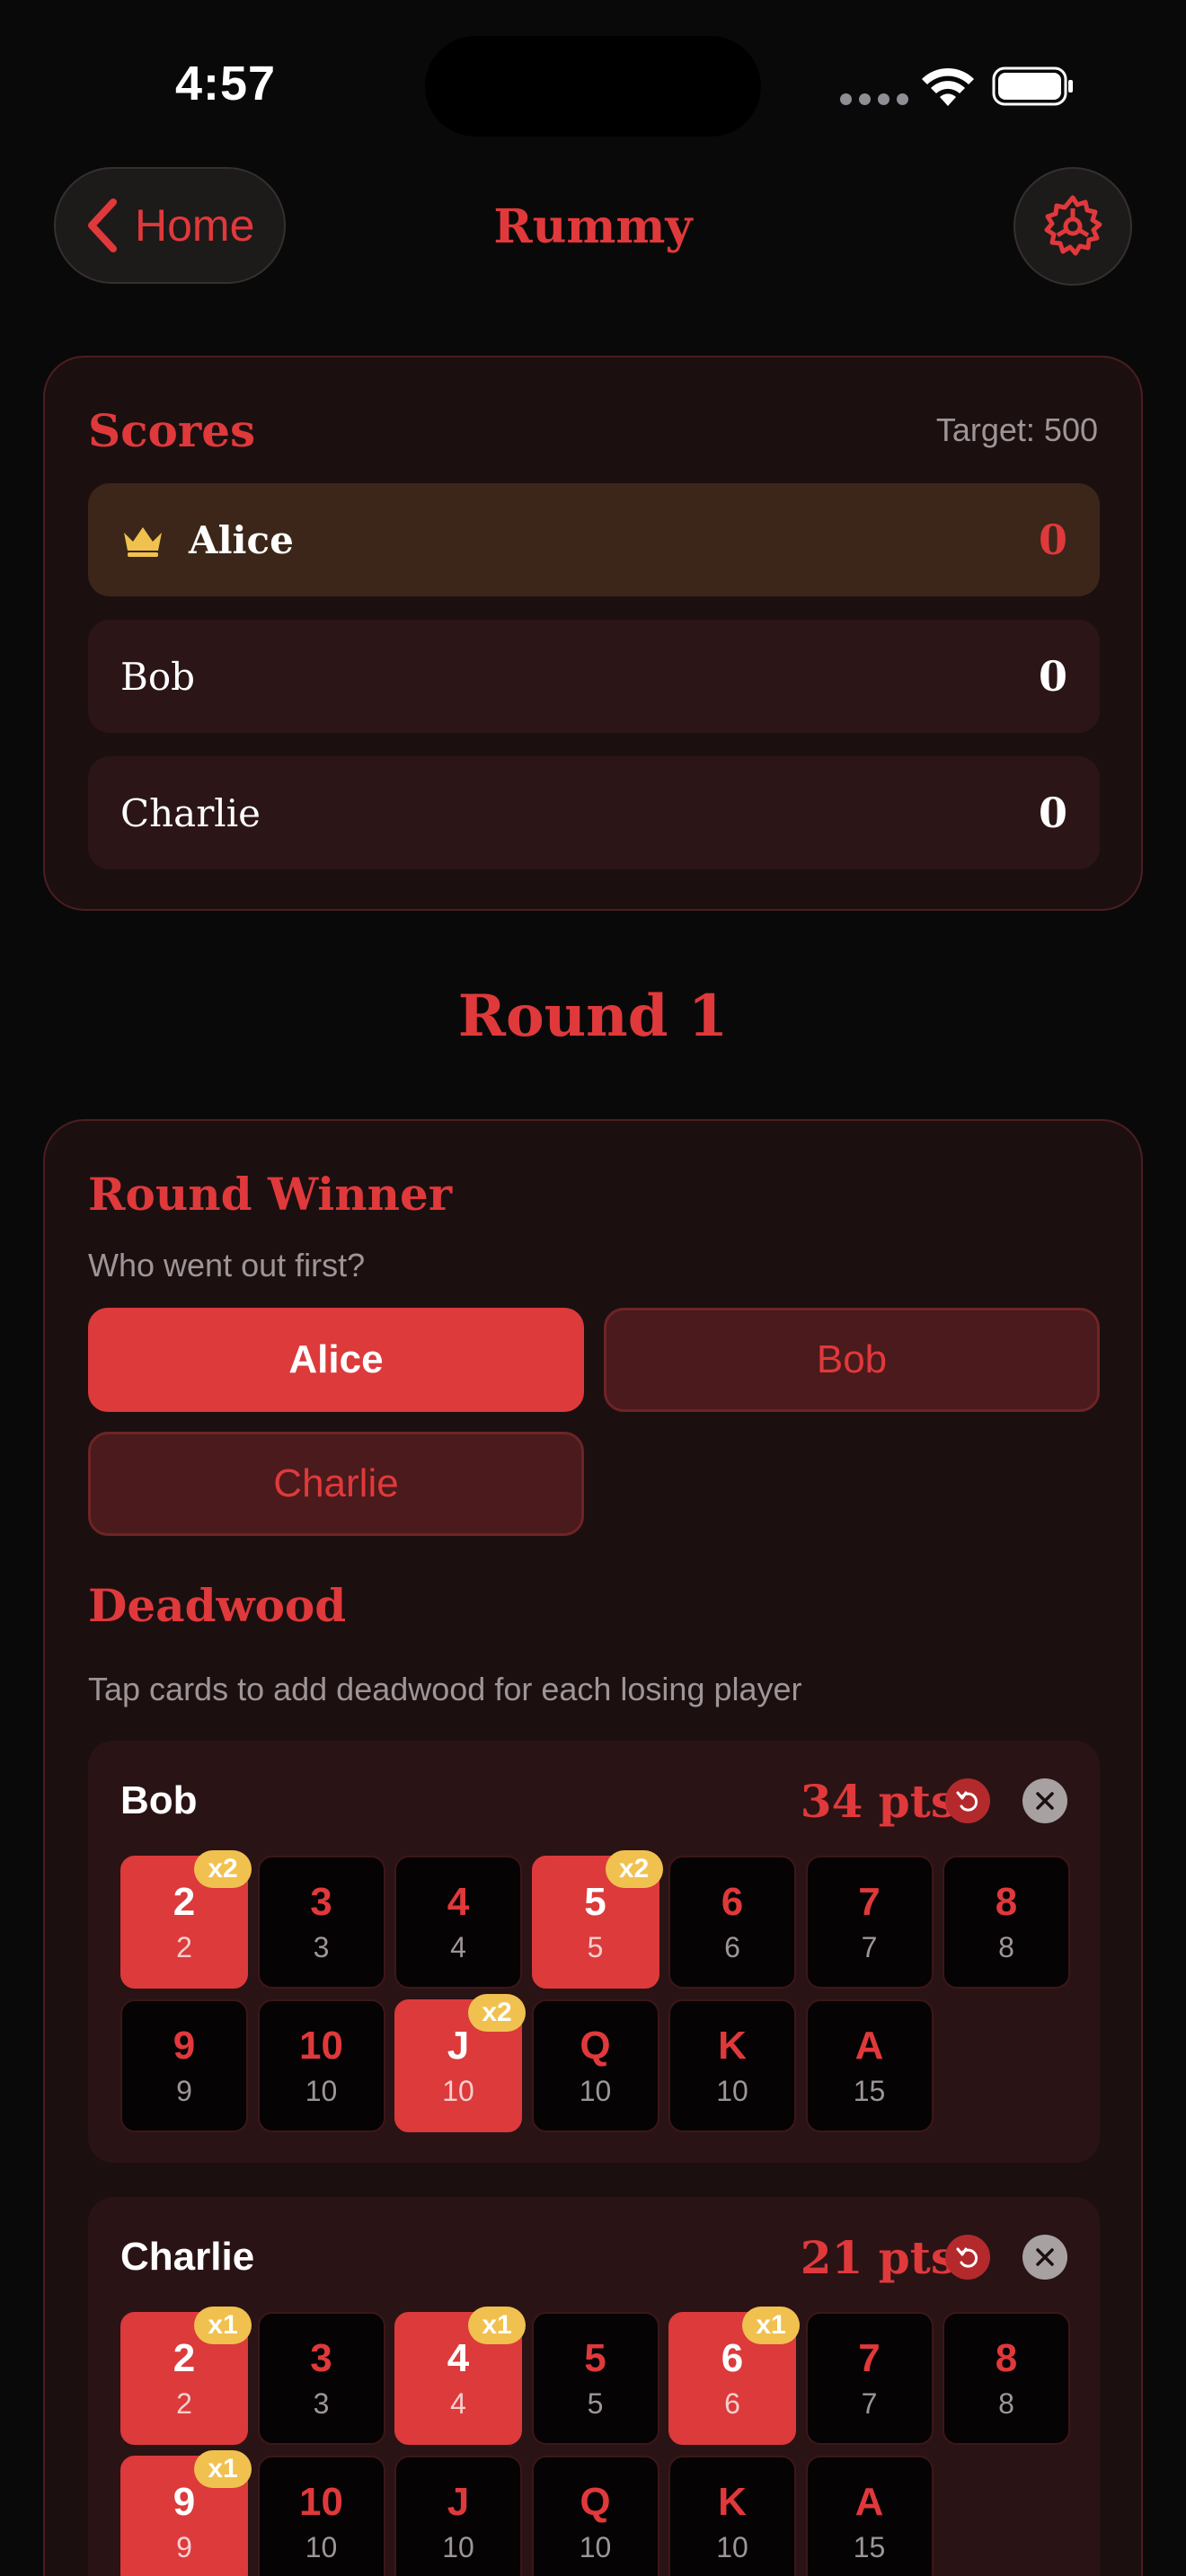 This screenshot has height=2576, width=1186. I want to click on player-score: 0, so click(1052, 676).